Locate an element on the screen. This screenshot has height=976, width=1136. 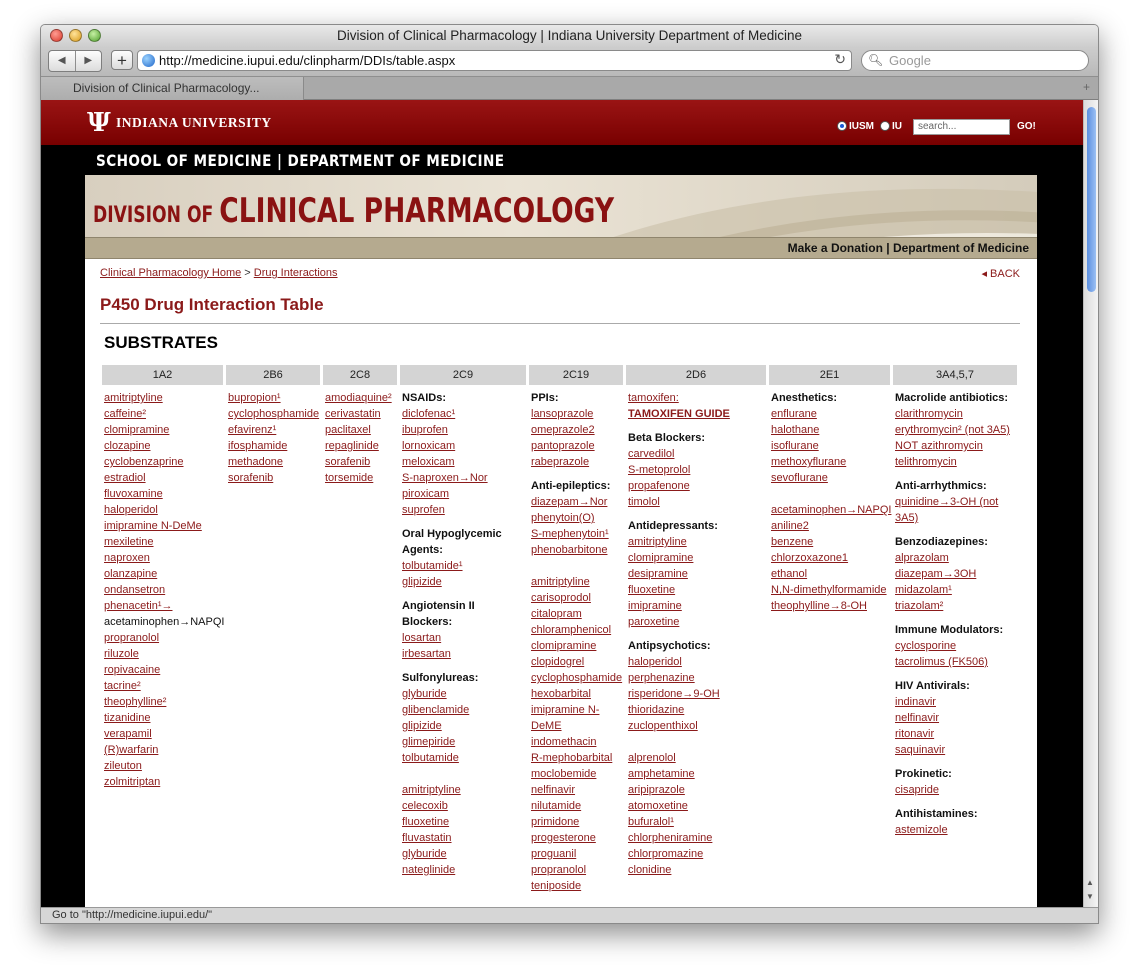
drug-link: diazepam→3OH is located at coordinates (956, 574).